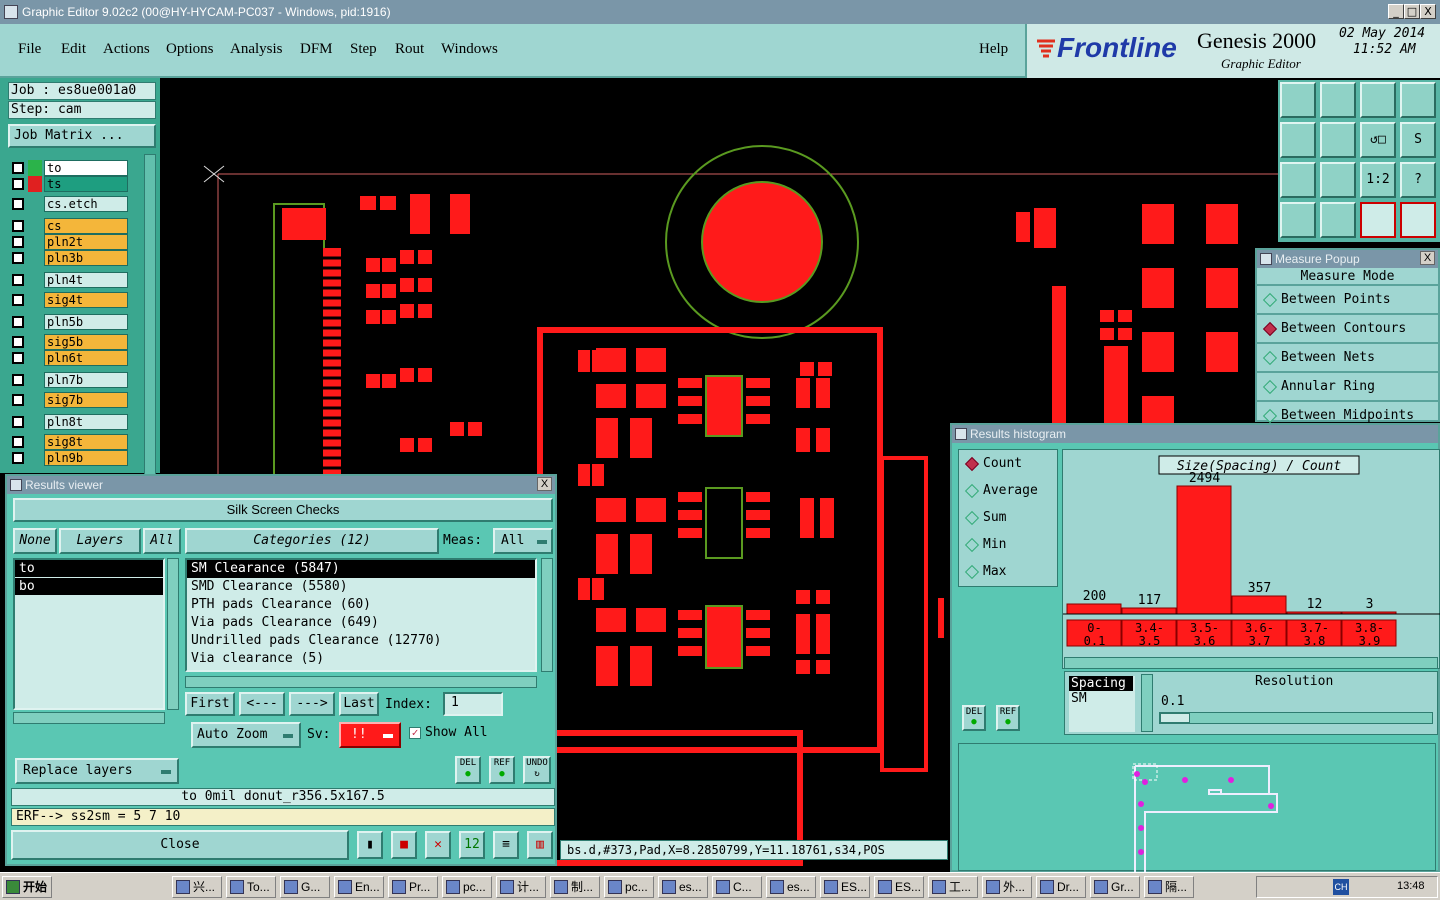  I want to click on measure-close-button: X, so click(1427, 258).